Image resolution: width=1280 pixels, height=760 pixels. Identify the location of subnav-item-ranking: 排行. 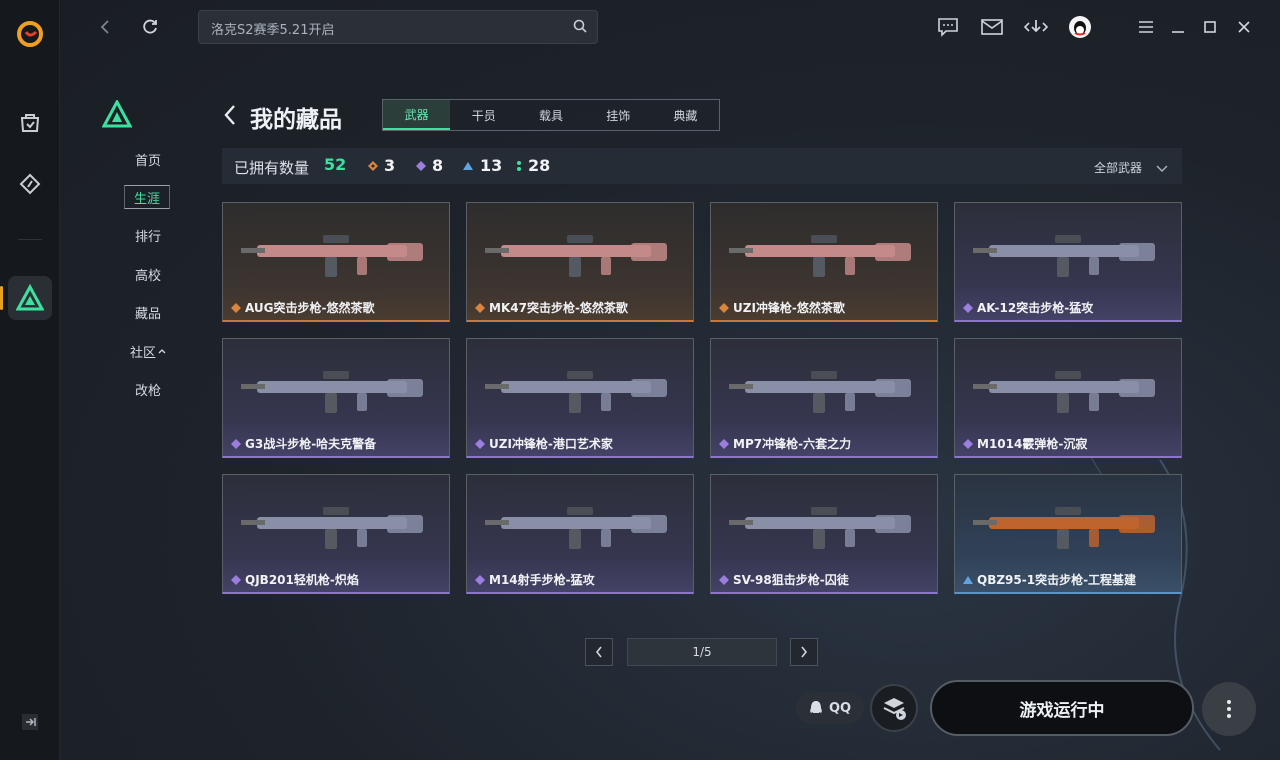
(148, 235).